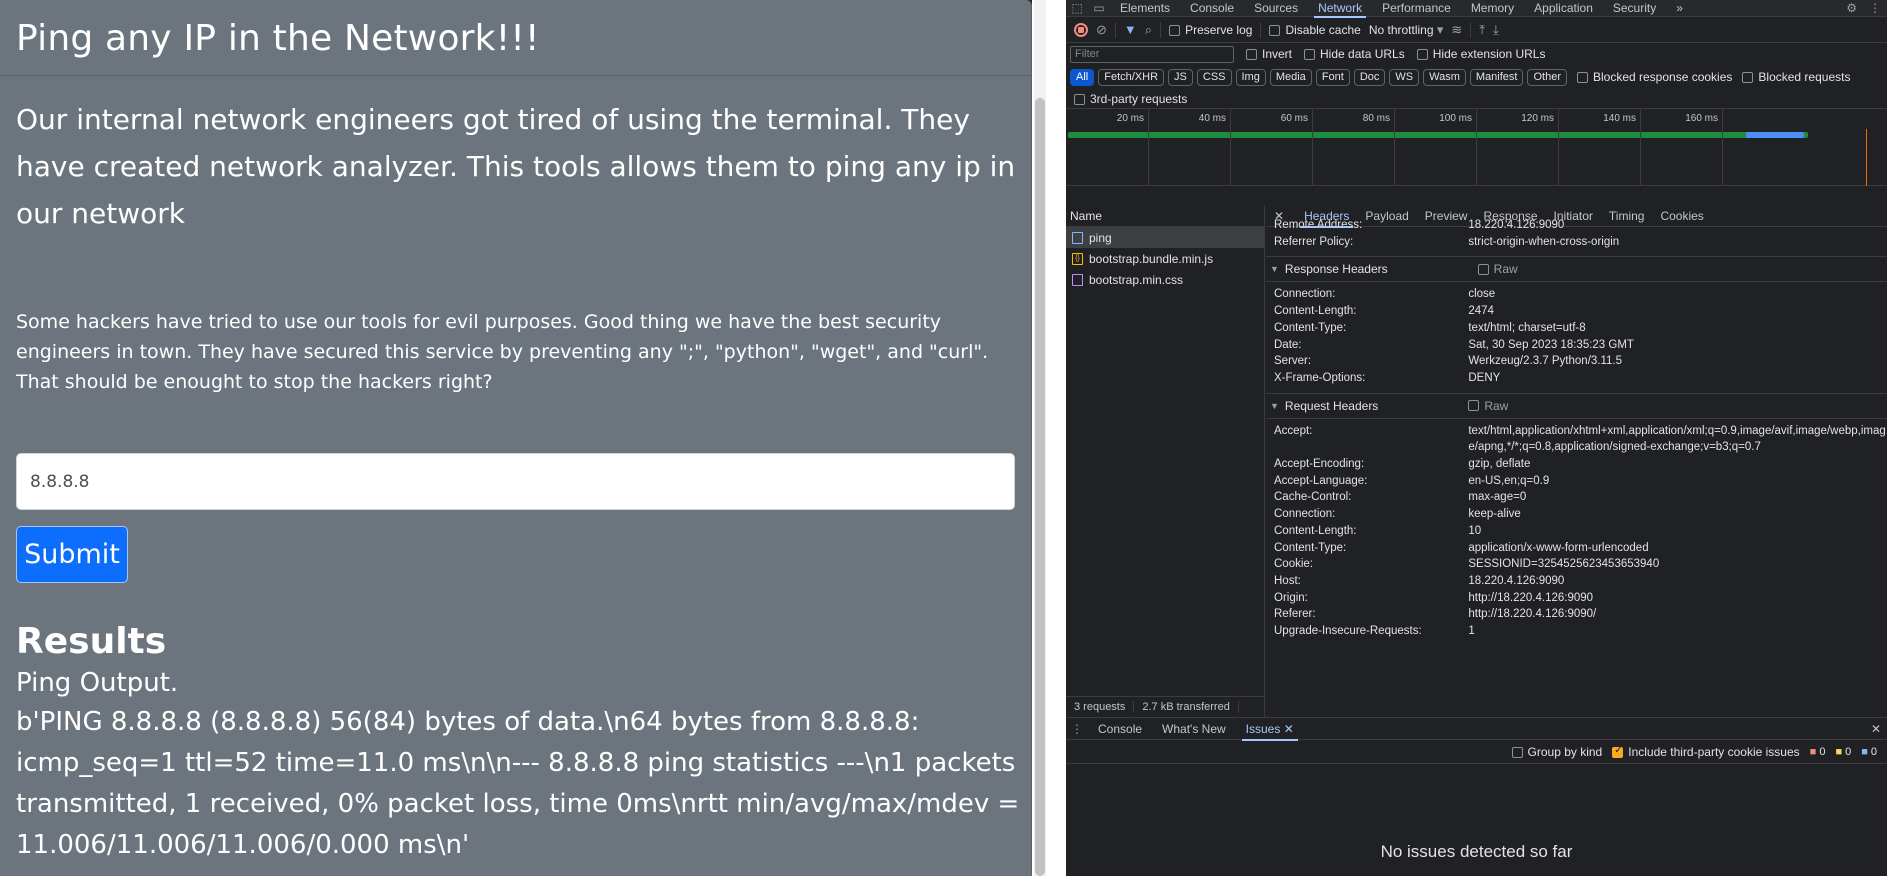 The width and height of the screenshot is (1887, 876). I want to click on tab-application: Application, so click(1563, 8).